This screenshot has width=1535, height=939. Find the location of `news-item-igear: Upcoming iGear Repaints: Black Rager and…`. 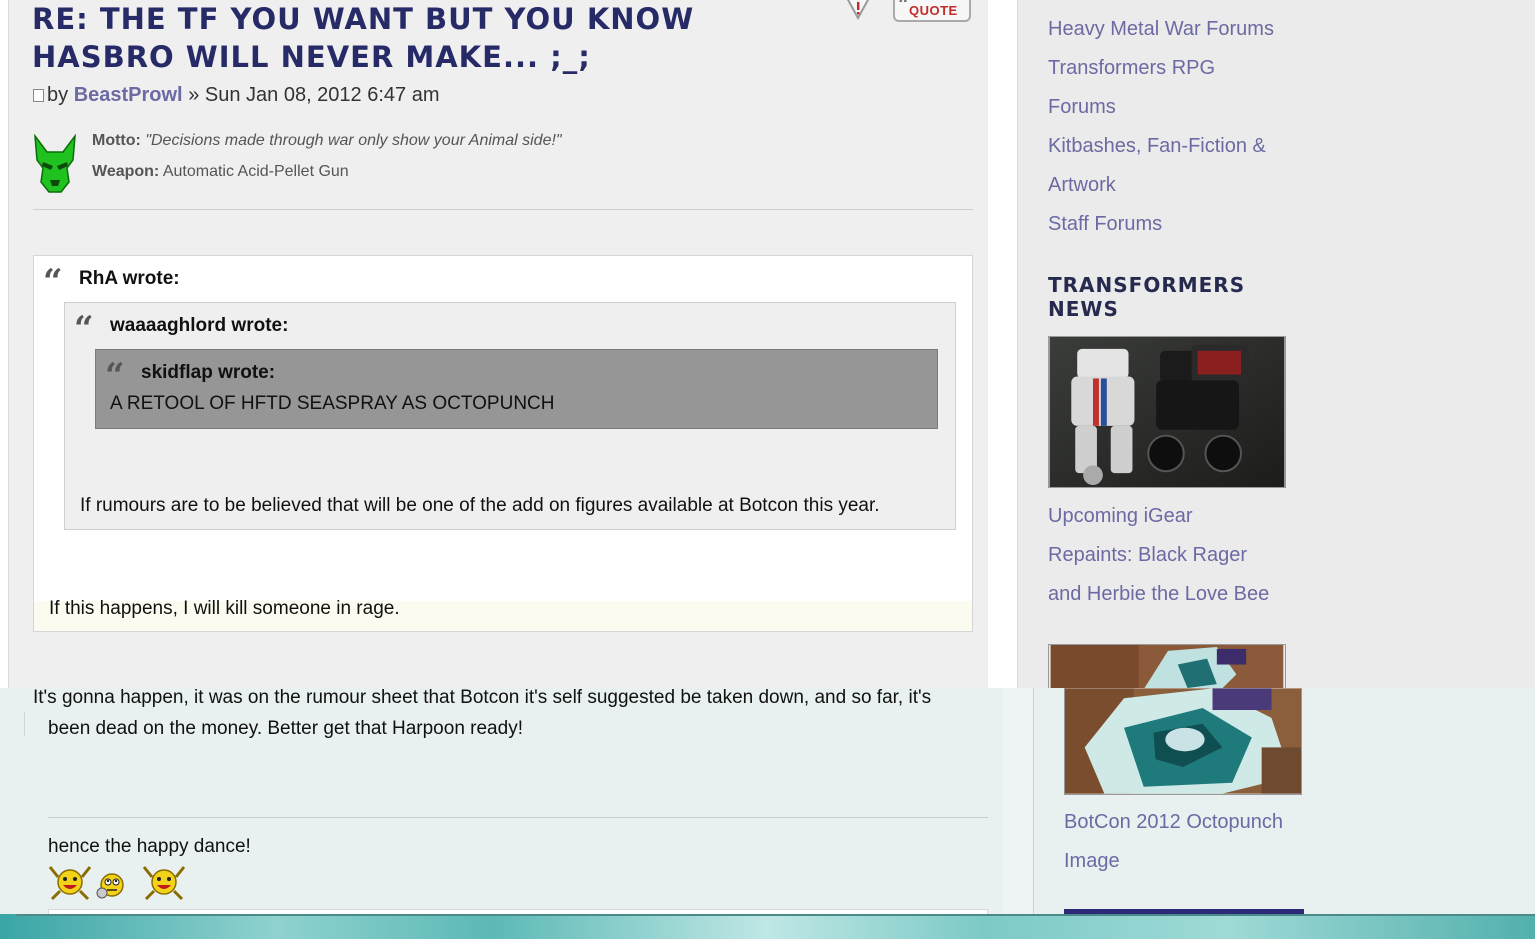

news-item-igear: Upcoming iGear Repaints: Black Rager and… is located at coordinates (1178, 555).